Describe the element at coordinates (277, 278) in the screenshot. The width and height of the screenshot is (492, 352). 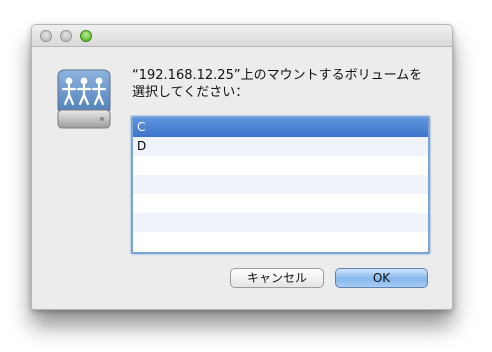
I see `cancel-button: キャンセル` at that location.